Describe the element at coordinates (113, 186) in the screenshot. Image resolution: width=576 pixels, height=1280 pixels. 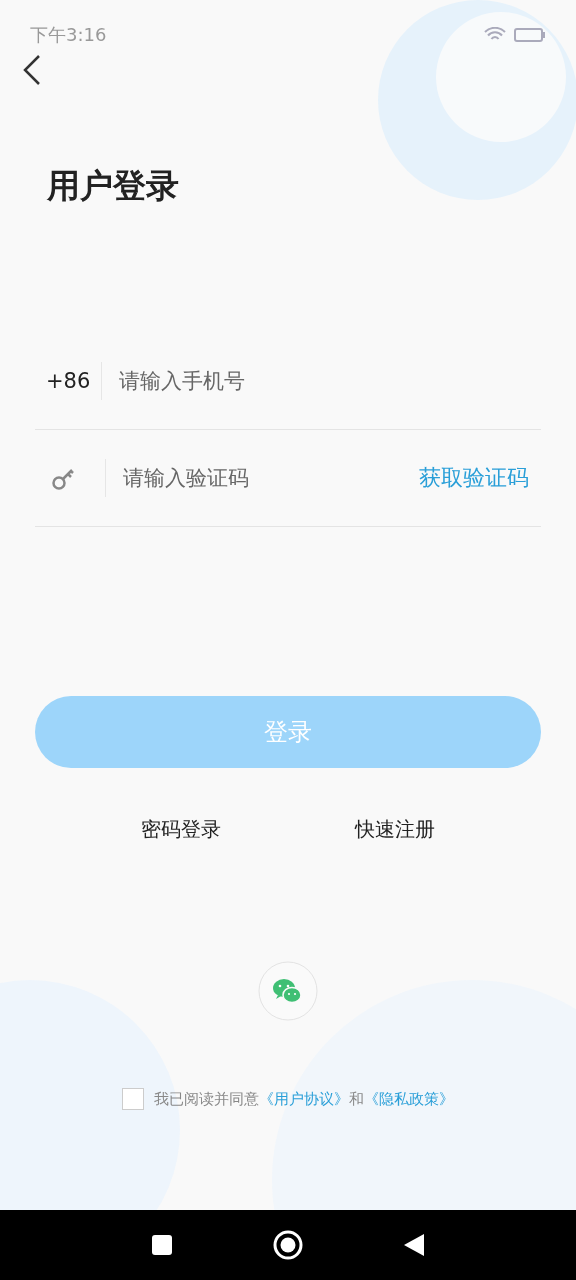
I see `page-title: 用户登录` at that location.